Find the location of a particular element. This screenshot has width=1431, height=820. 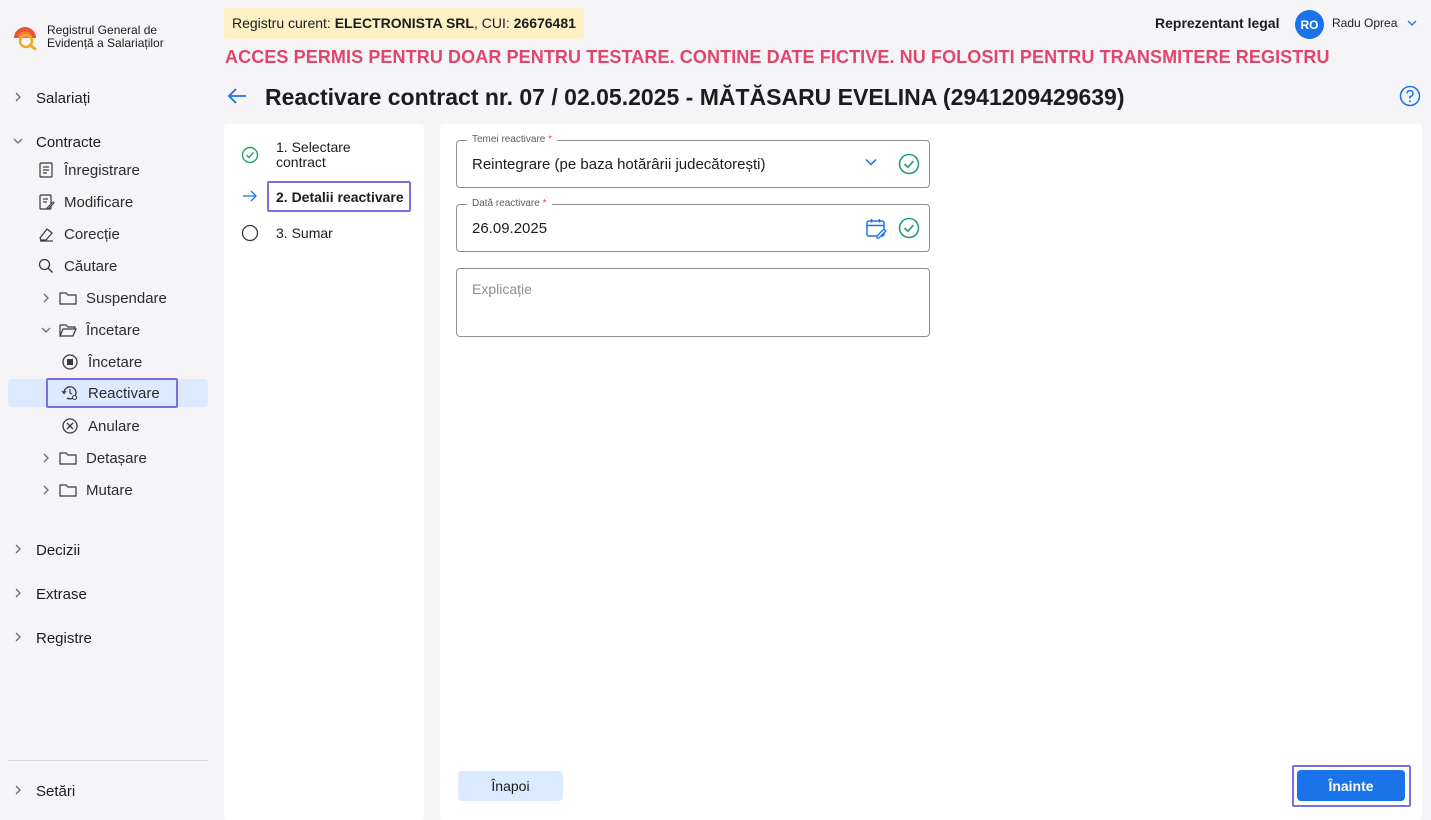

field-label: Dată reactivare * is located at coordinates (509, 203).